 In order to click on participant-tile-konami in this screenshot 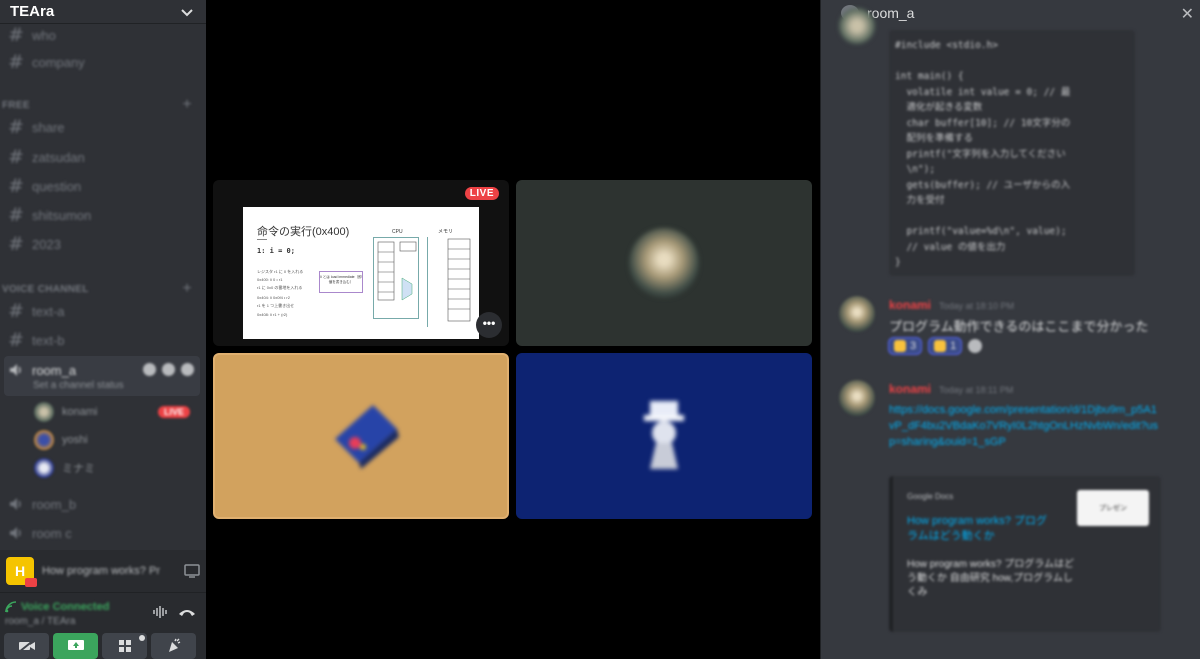, I will do `click(664, 263)`.